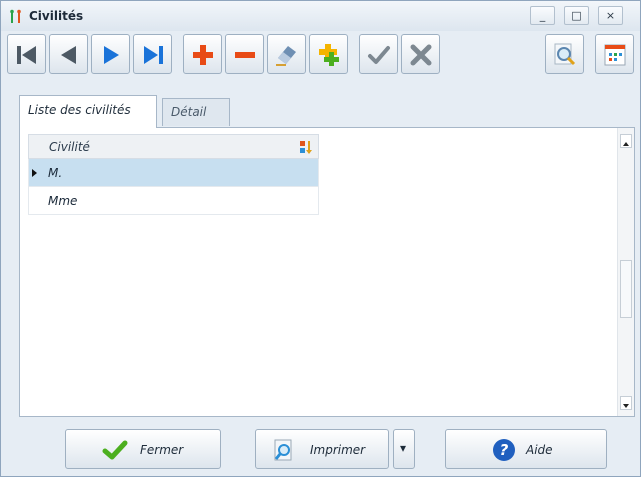 The height and width of the screenshot is (477, 641). I want to click on tab-liste-des-civilites: Liste des civilités, so click(88, 111).